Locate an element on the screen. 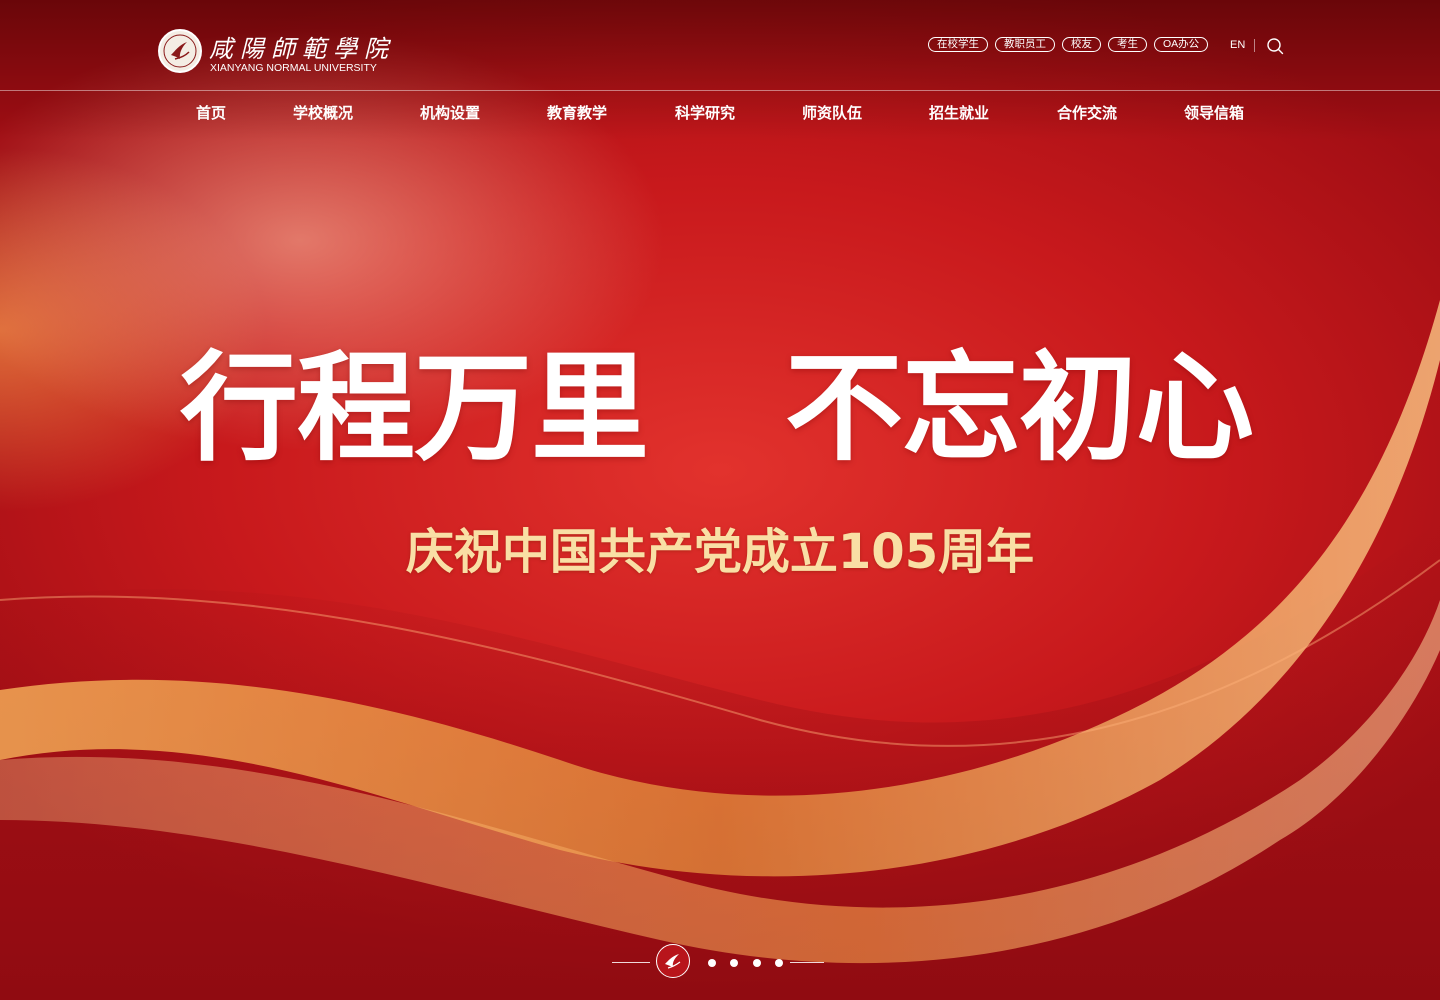  hero-headline-left: 行程万里 is located at coordinates (414, 408).